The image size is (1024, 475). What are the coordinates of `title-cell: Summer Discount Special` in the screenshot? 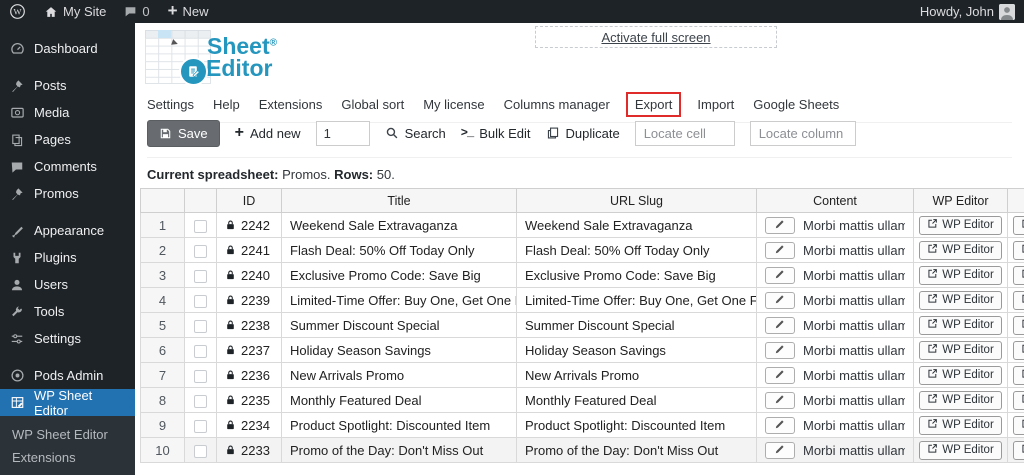 It's located at (399, 325).